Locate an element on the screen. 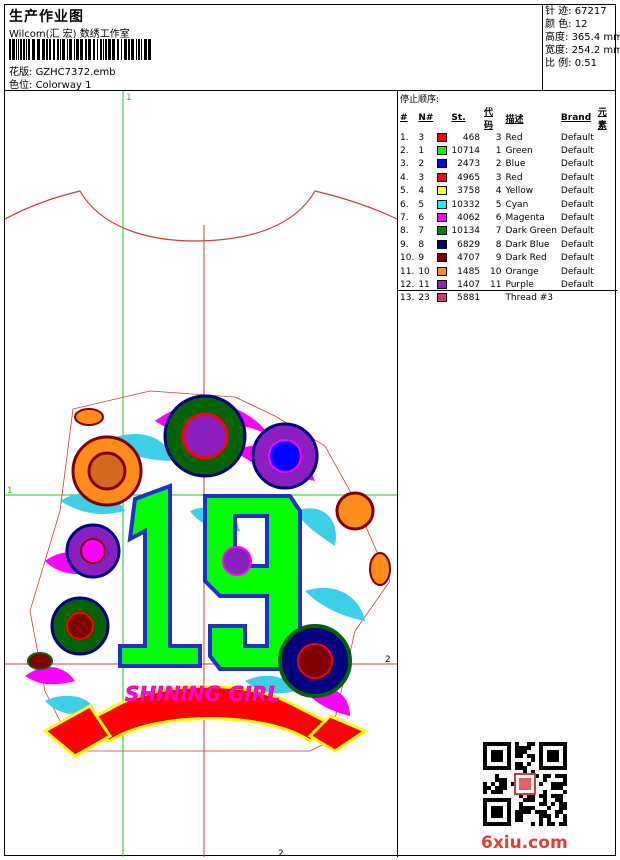 Image resolution: width=620 pixels, height=860 pixels. thread-row: 8. 7 10134 7 Dark Green Default is located at coordinates (507, 231).